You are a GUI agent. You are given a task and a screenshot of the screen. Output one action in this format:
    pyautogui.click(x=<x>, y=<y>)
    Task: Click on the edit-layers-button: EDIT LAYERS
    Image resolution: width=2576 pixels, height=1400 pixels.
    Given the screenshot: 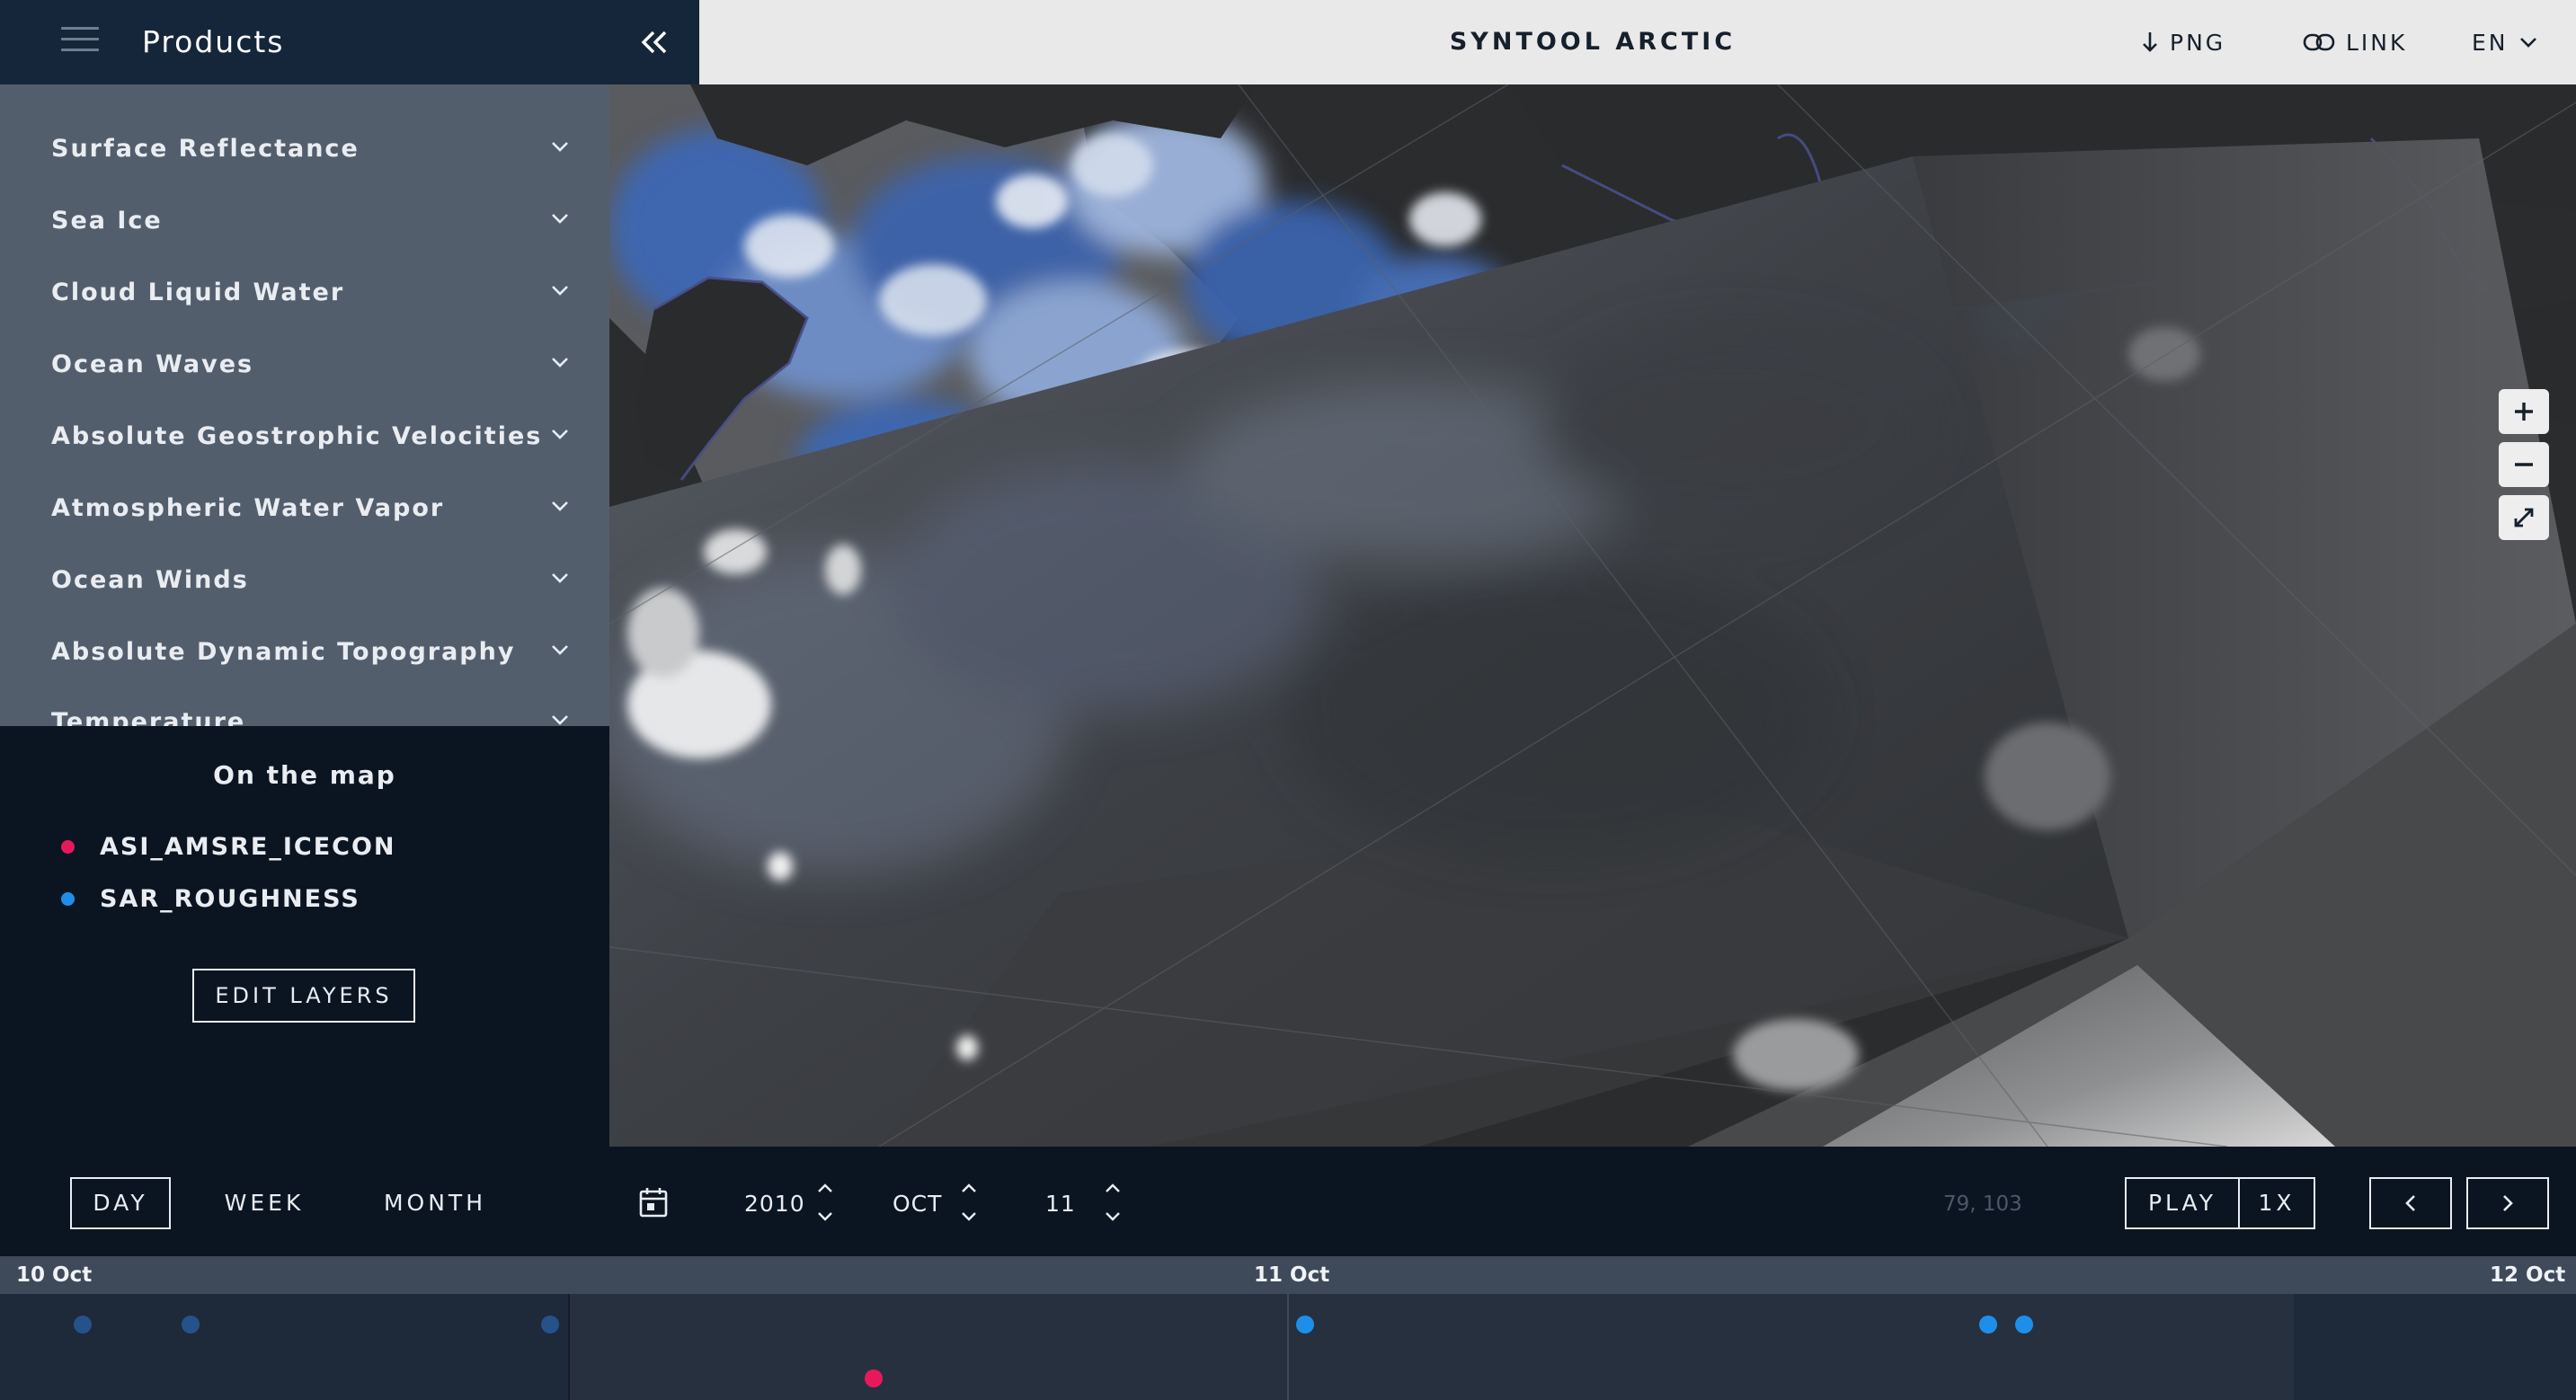 What is the action you would take?
    pyautogui.click(x=303, y=996)
    